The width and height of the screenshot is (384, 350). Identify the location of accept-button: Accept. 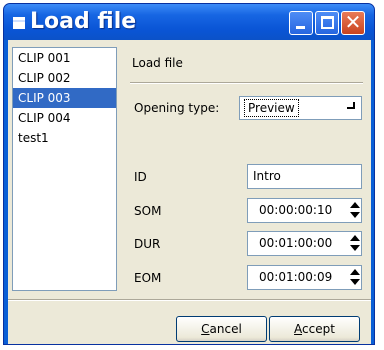
(314, 329).